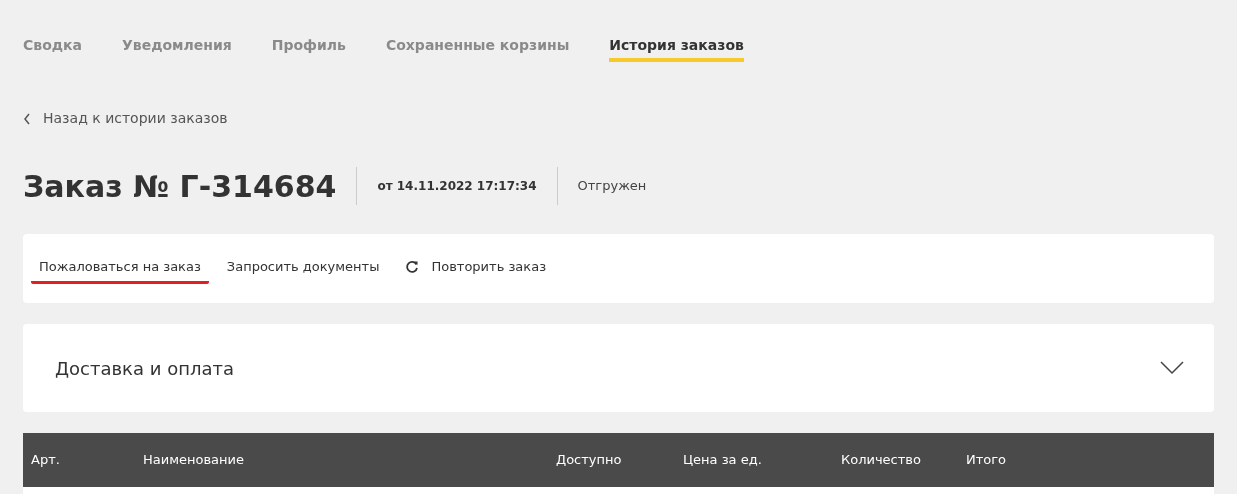  What do you see at coordinates (135, 118) in the screenshot?
I see `back-link: Назад к истории заказов` at bounding box center [135, 118].